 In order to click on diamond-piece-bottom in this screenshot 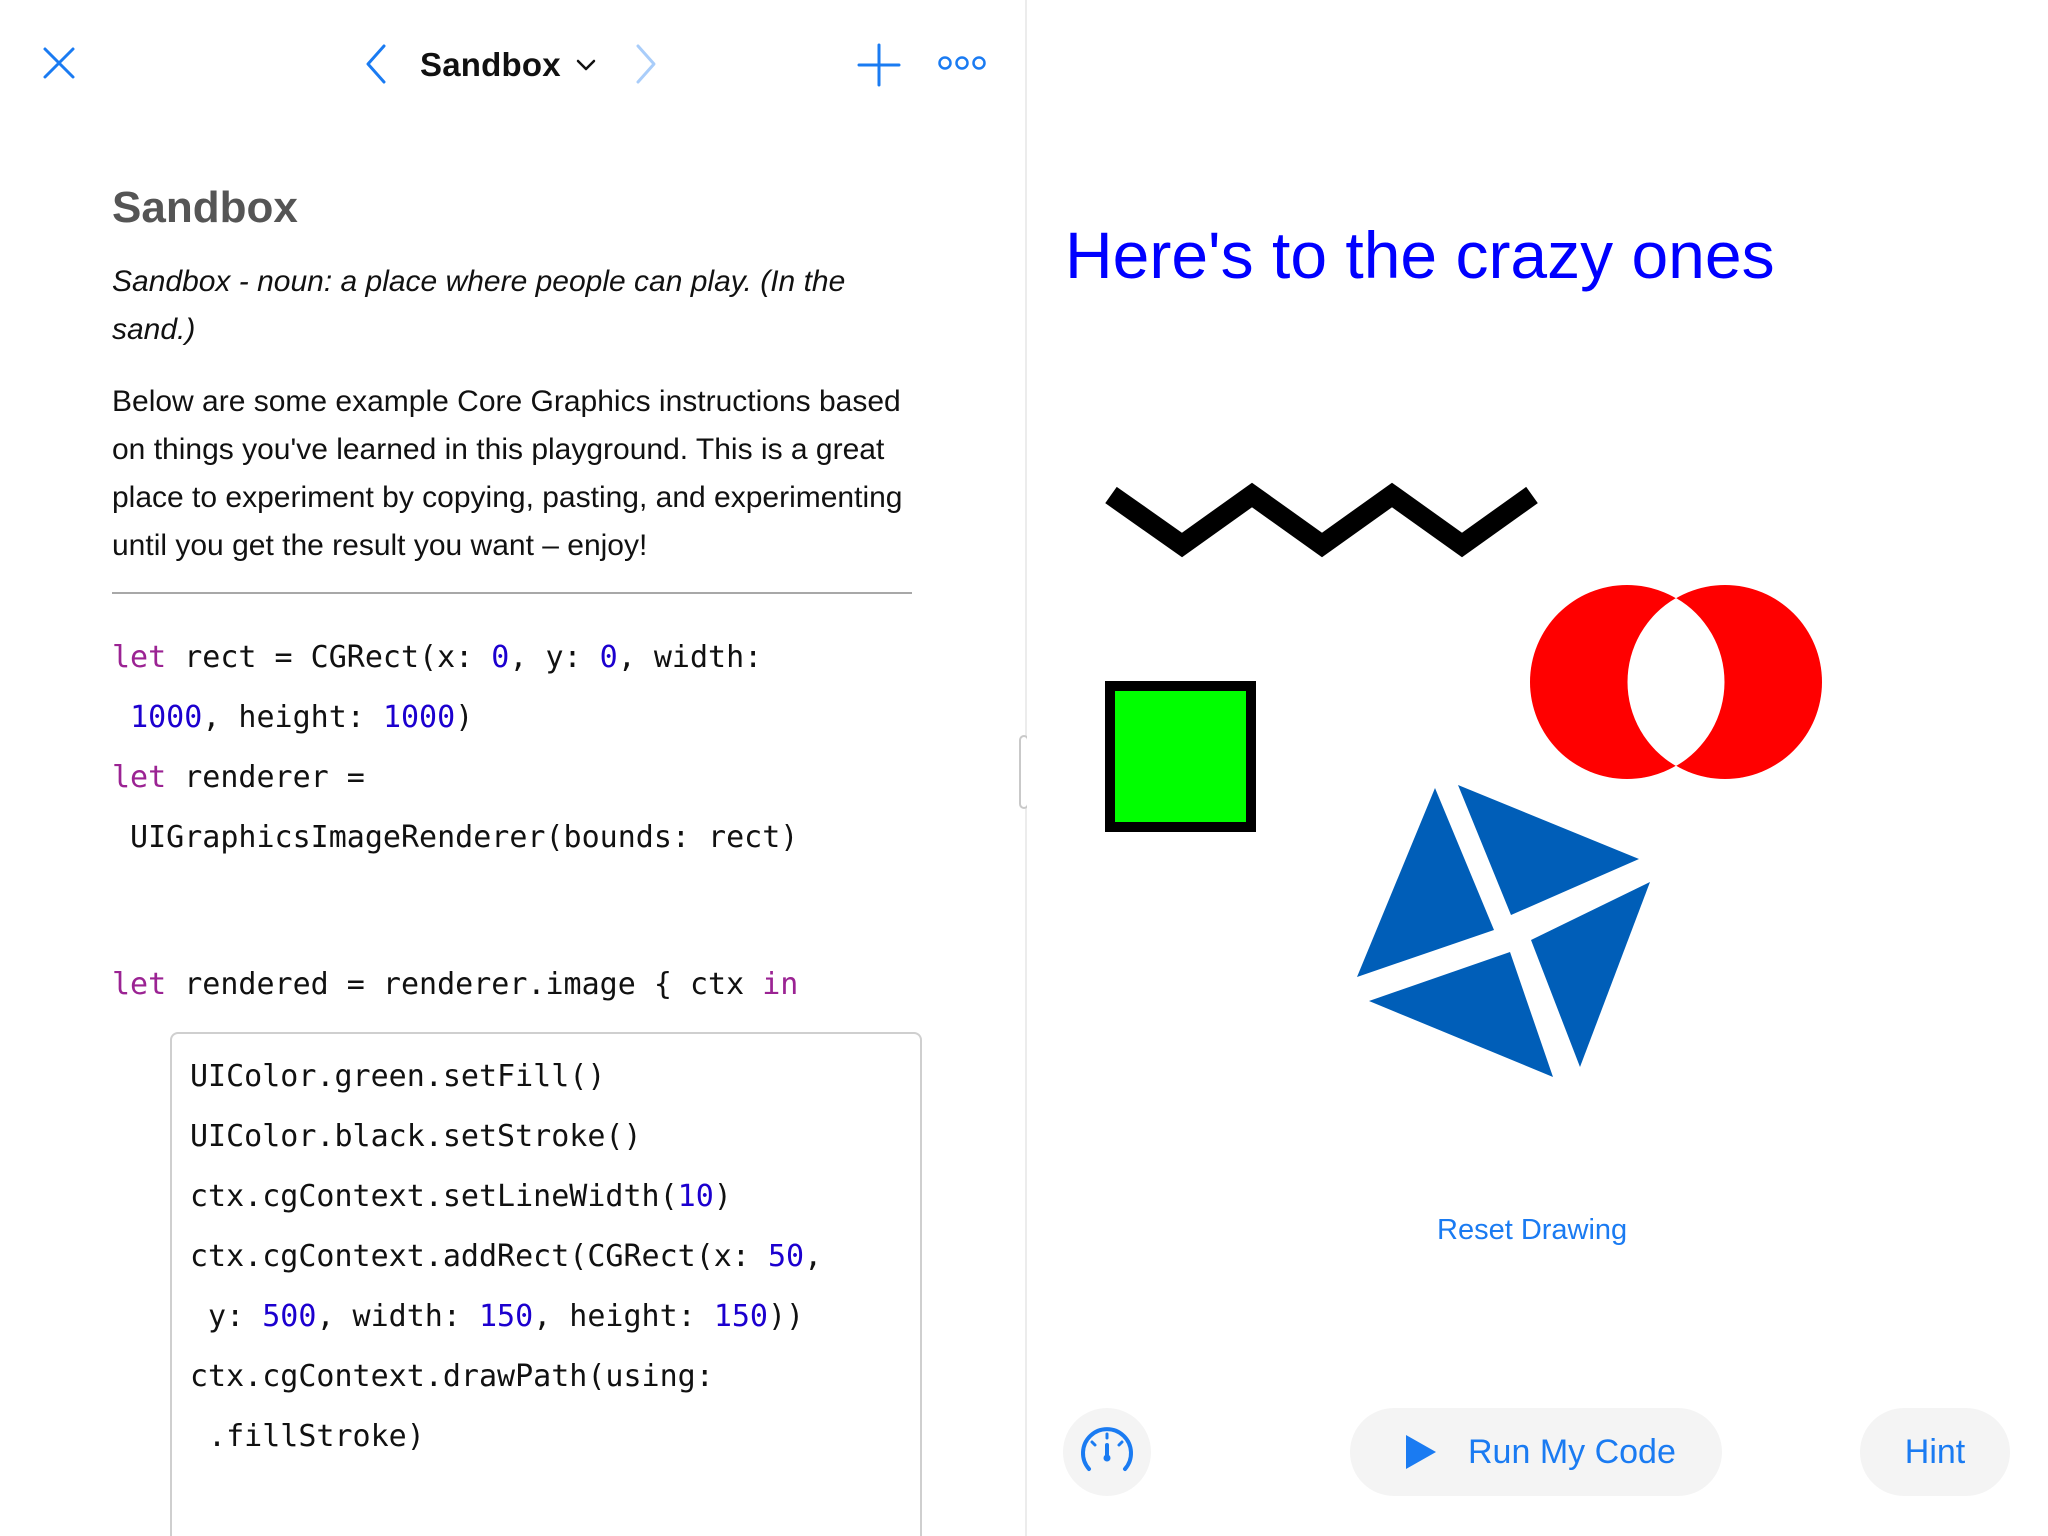, I will do `click(1461, 1014)`.